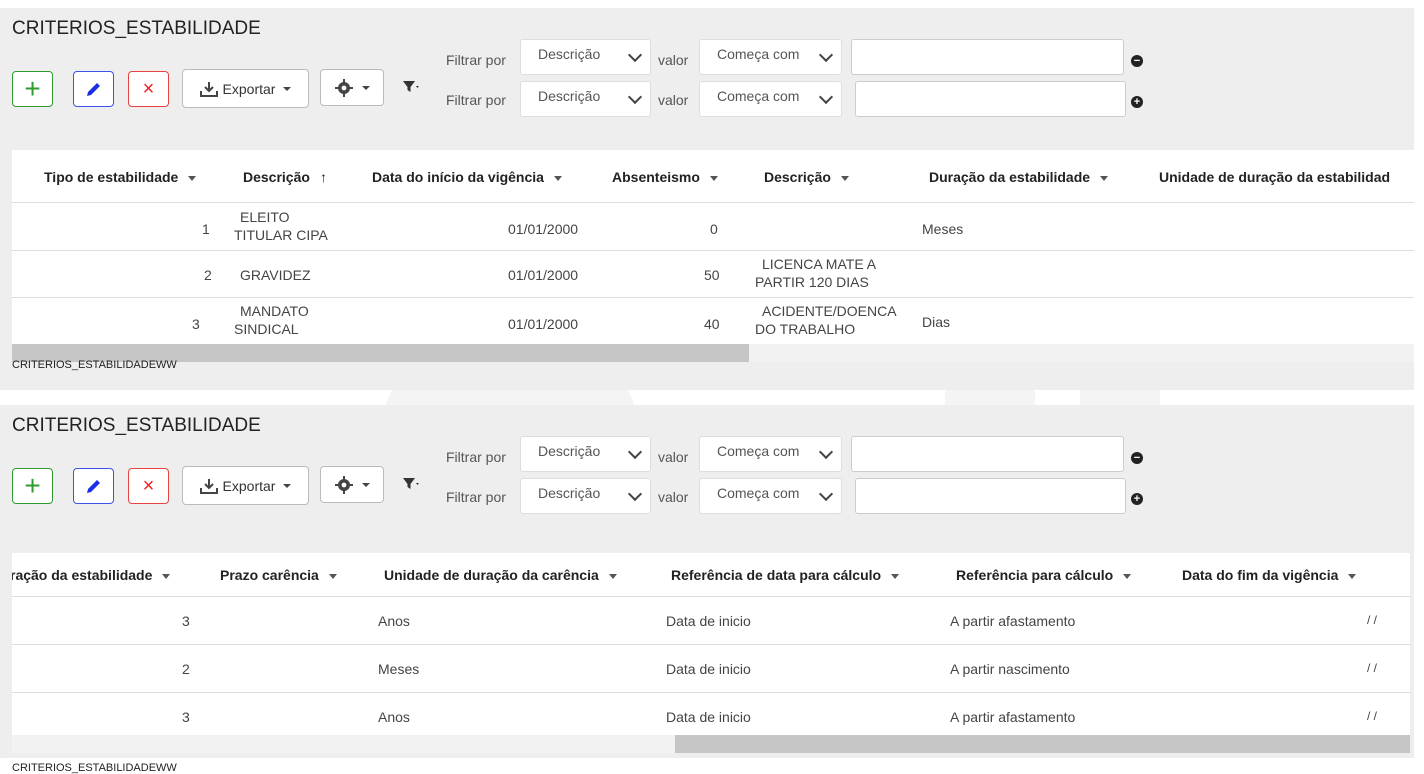 The height and width of the screenshot is (774, 1424). What do you see at coordinates (806, 177) in the screenshot?
I see `column-header-descricao-2: Descrição` at bounding box center [806, 177].